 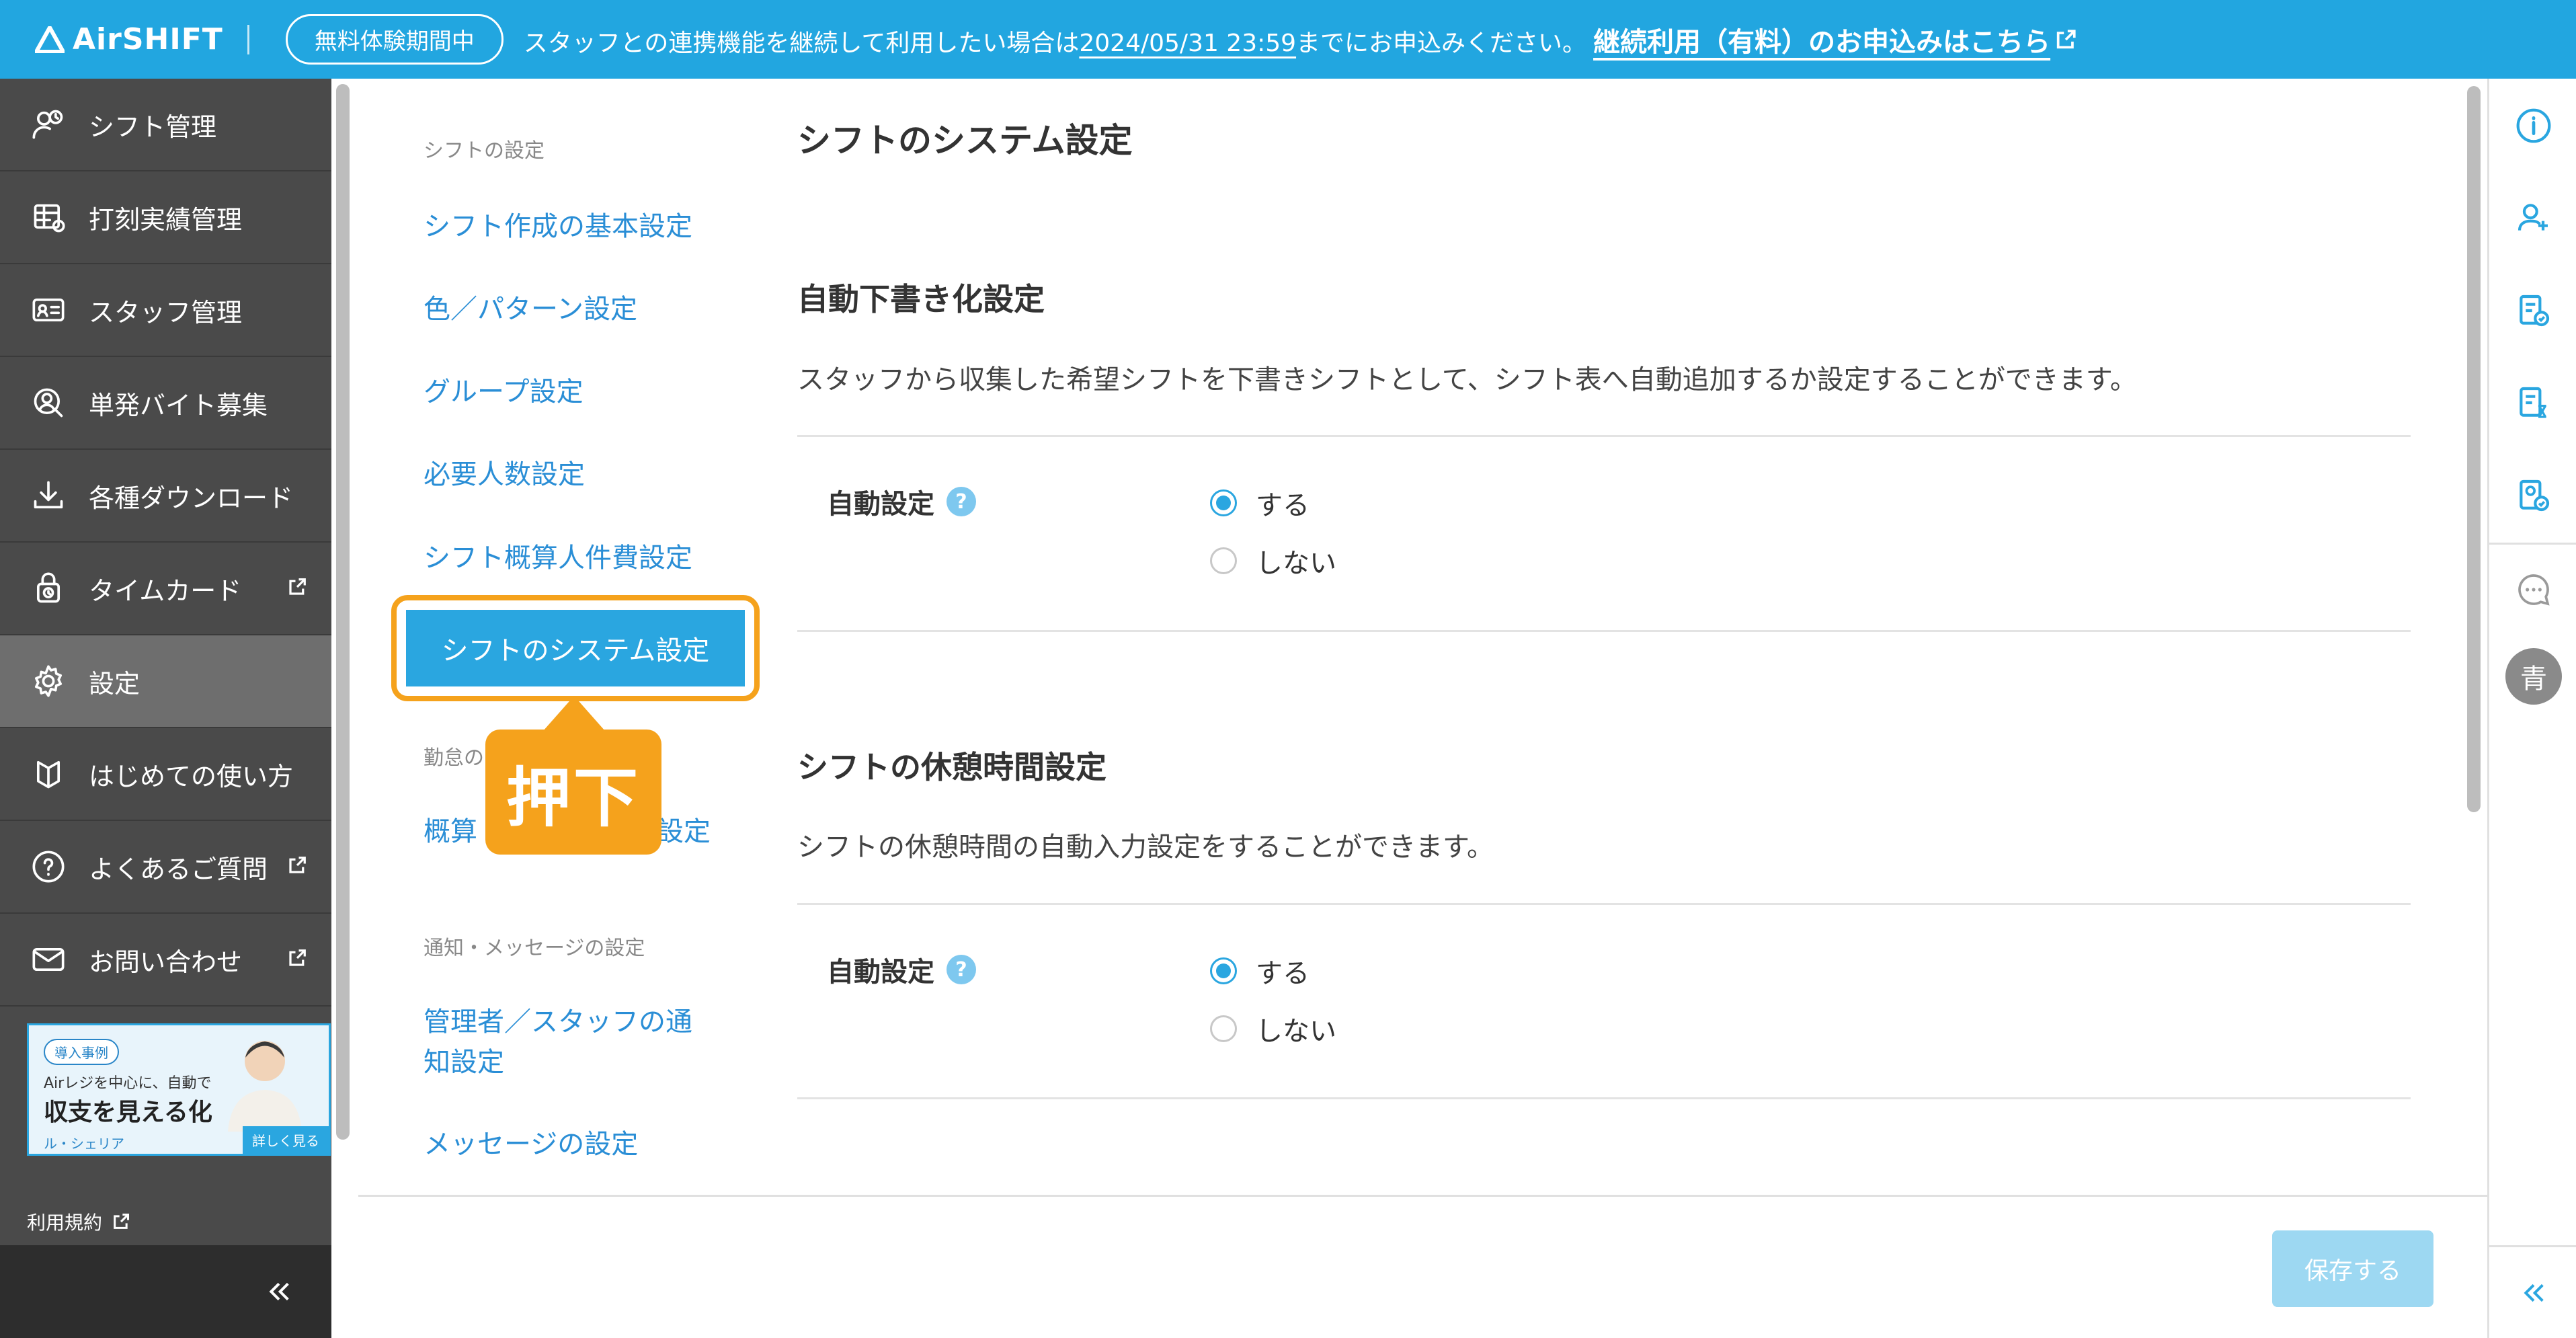 I want to click on sidebar-item-gear: 設定, so click(x=165, y=681).